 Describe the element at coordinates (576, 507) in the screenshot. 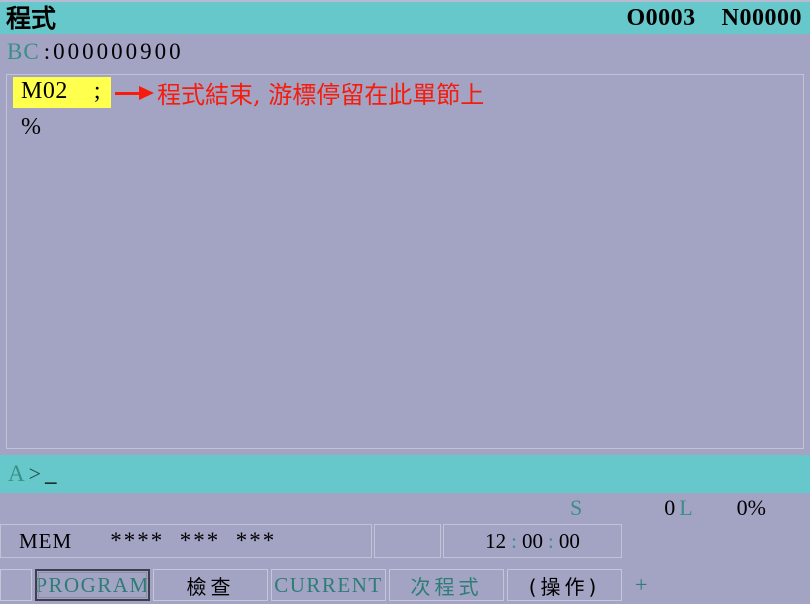

I see `spindle-label: S` at that location.